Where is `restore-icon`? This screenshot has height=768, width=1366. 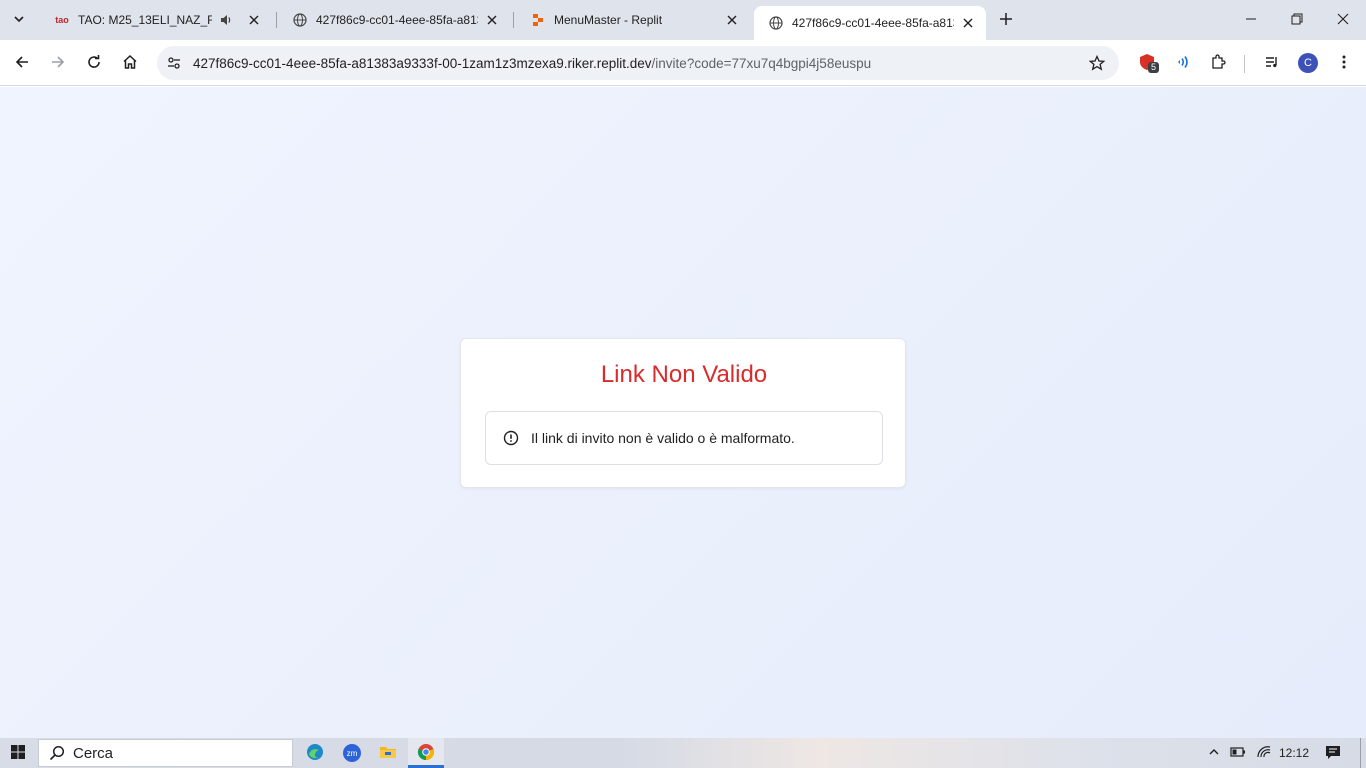
restore-icon is located at coordinates (1297, 20).